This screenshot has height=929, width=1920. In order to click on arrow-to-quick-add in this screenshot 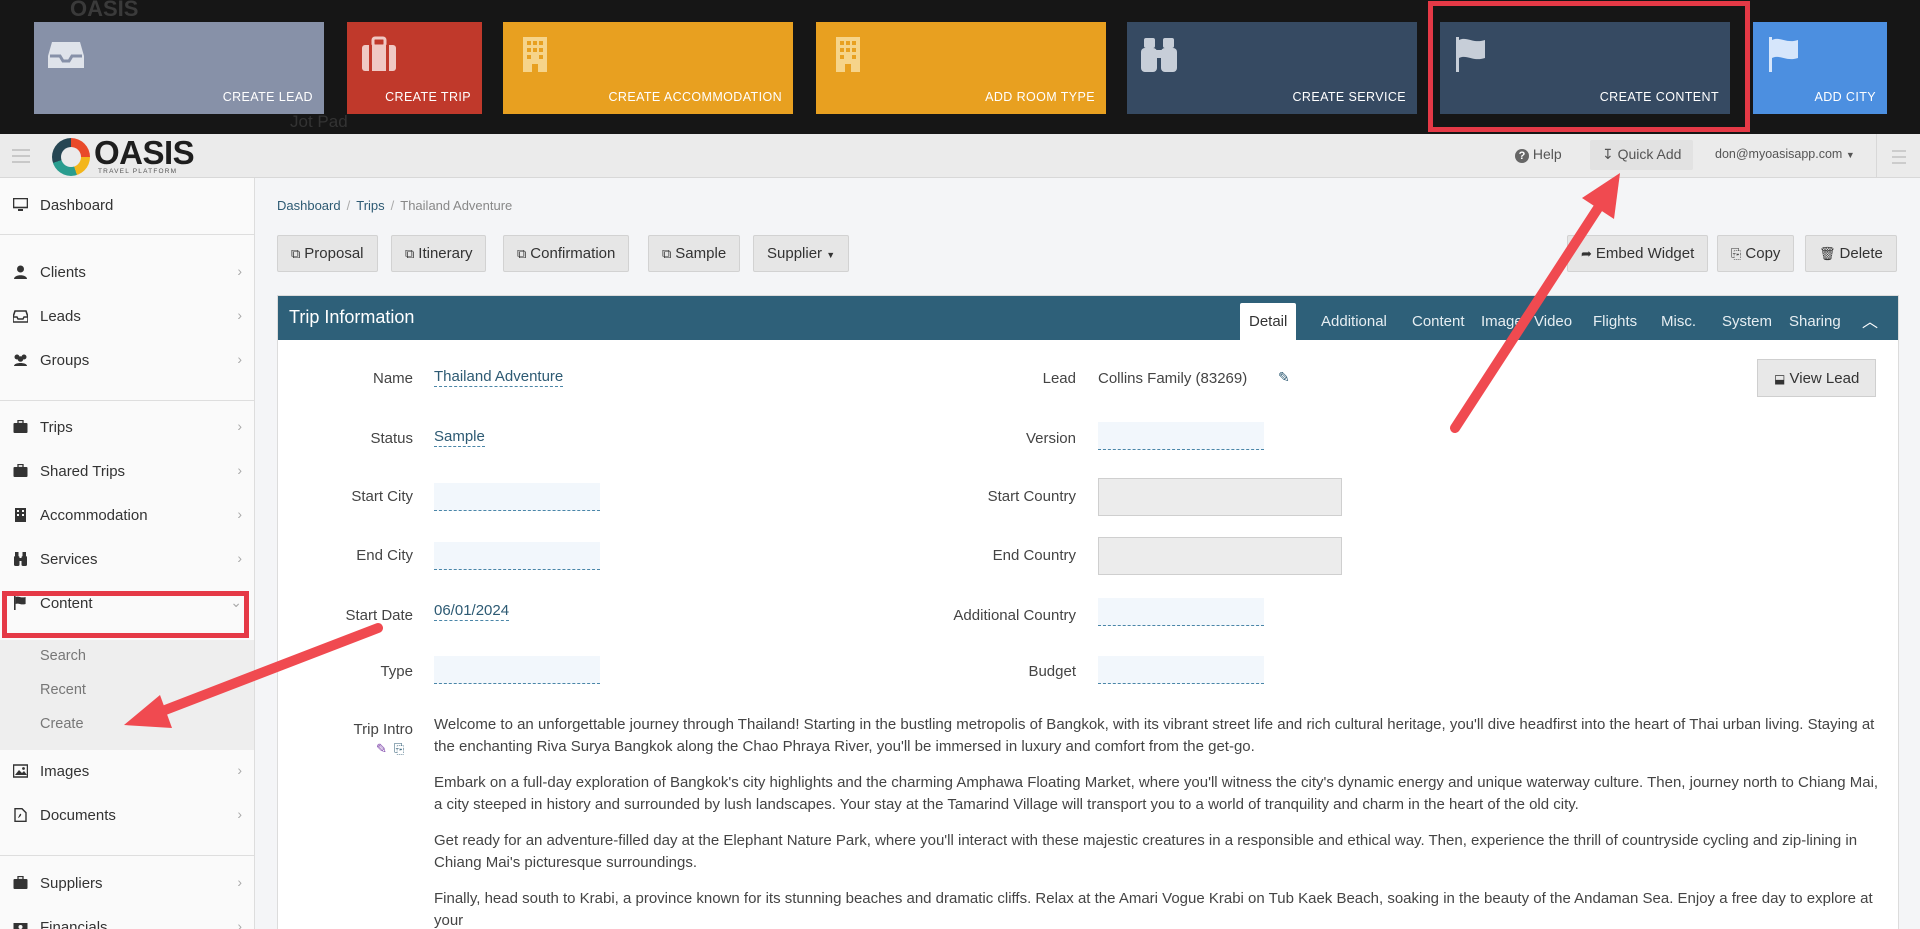, I will do `click(1535, 303)`.